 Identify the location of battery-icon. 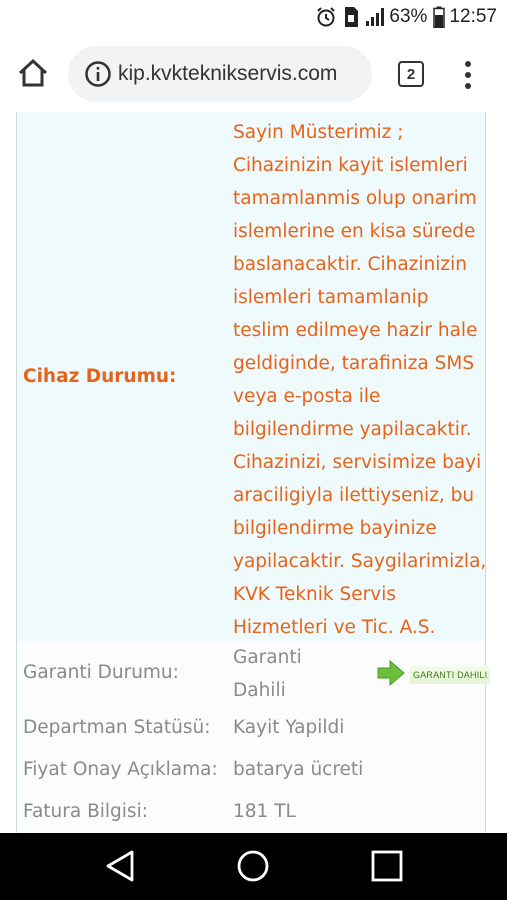
(439, 17).